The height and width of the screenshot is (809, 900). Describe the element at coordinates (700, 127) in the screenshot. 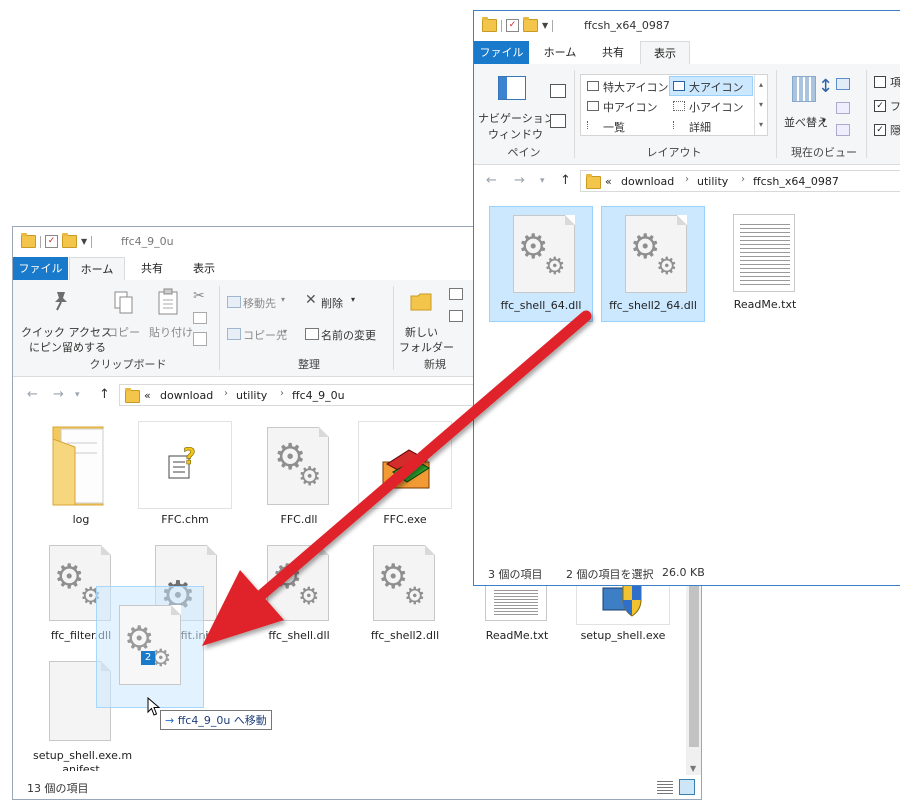

I see `layout-details: 詳細` at that location.